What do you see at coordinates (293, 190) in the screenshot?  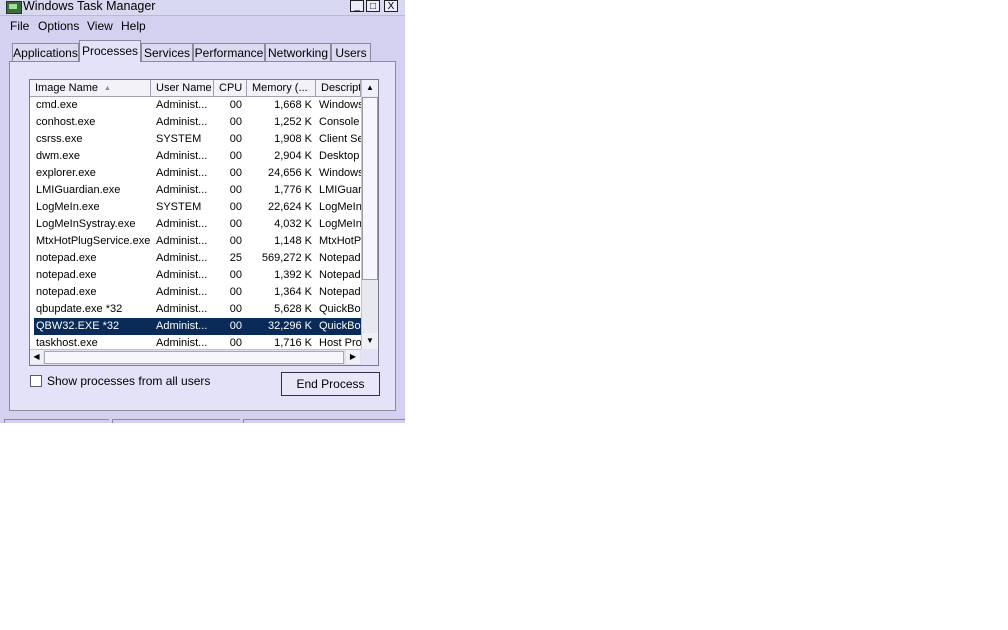 I see `process-memory: 1,776 K` at bounding box center [293, 190].